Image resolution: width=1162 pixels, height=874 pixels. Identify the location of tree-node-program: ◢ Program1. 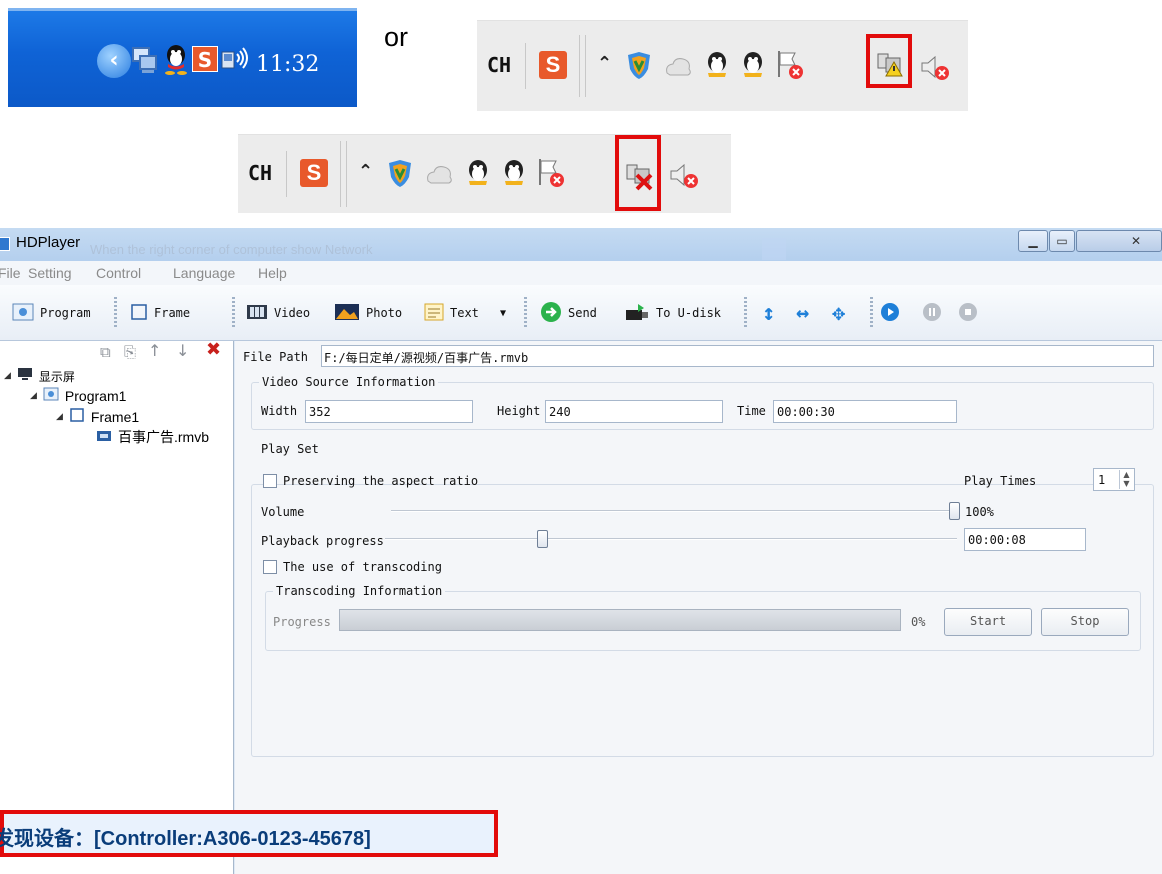
(78, 395).